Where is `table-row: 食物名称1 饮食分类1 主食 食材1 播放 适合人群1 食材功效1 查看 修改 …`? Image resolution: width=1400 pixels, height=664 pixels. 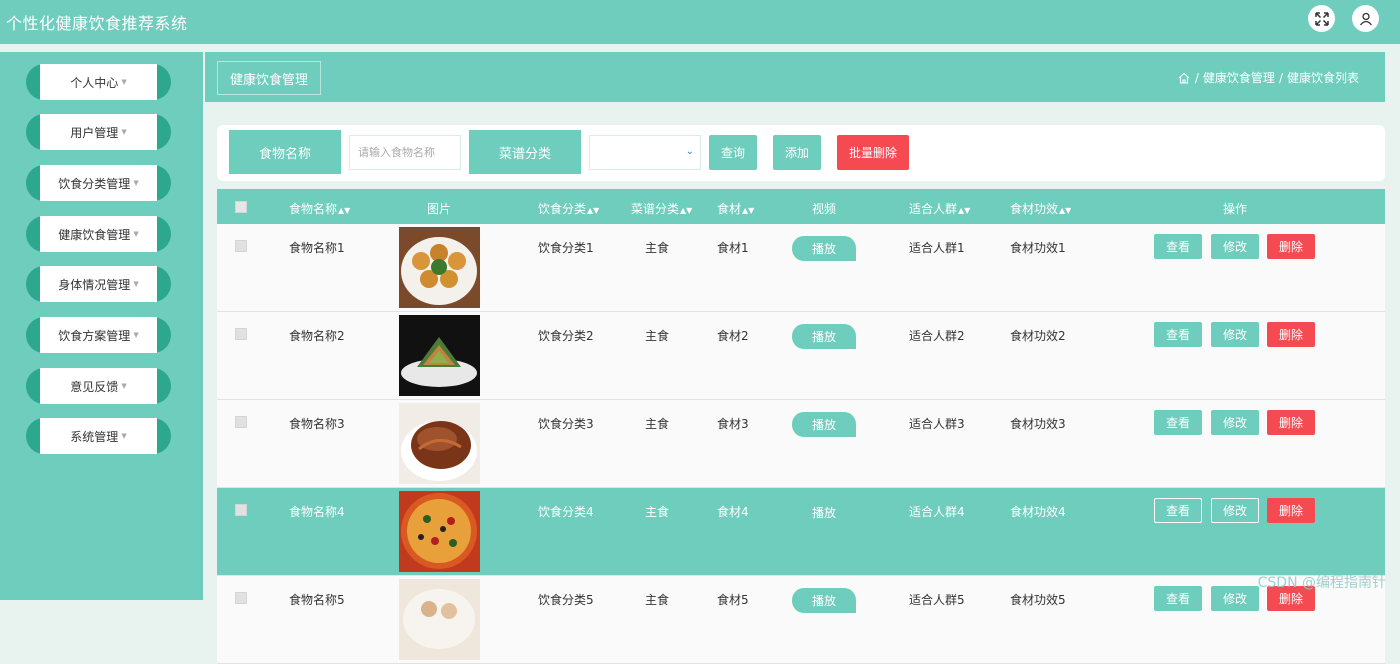 table-row: 食物名称1 饮食分类1 主食 食材1 播放 适合人群1 食材功效1 查看 修改 … is located at coordinates (801, 268).